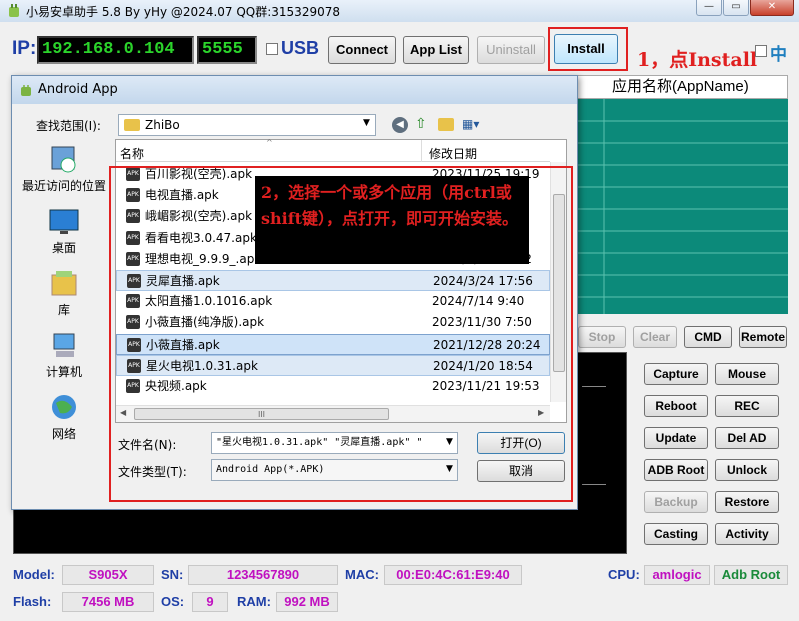  What do you see at coordinates (389, 205) in the screenshot?
I see `step2-annotation: 2，选择一个或多个应用（用ctrl或shift键），点打开，即可开始安装。` at bounding box center [389, 205].